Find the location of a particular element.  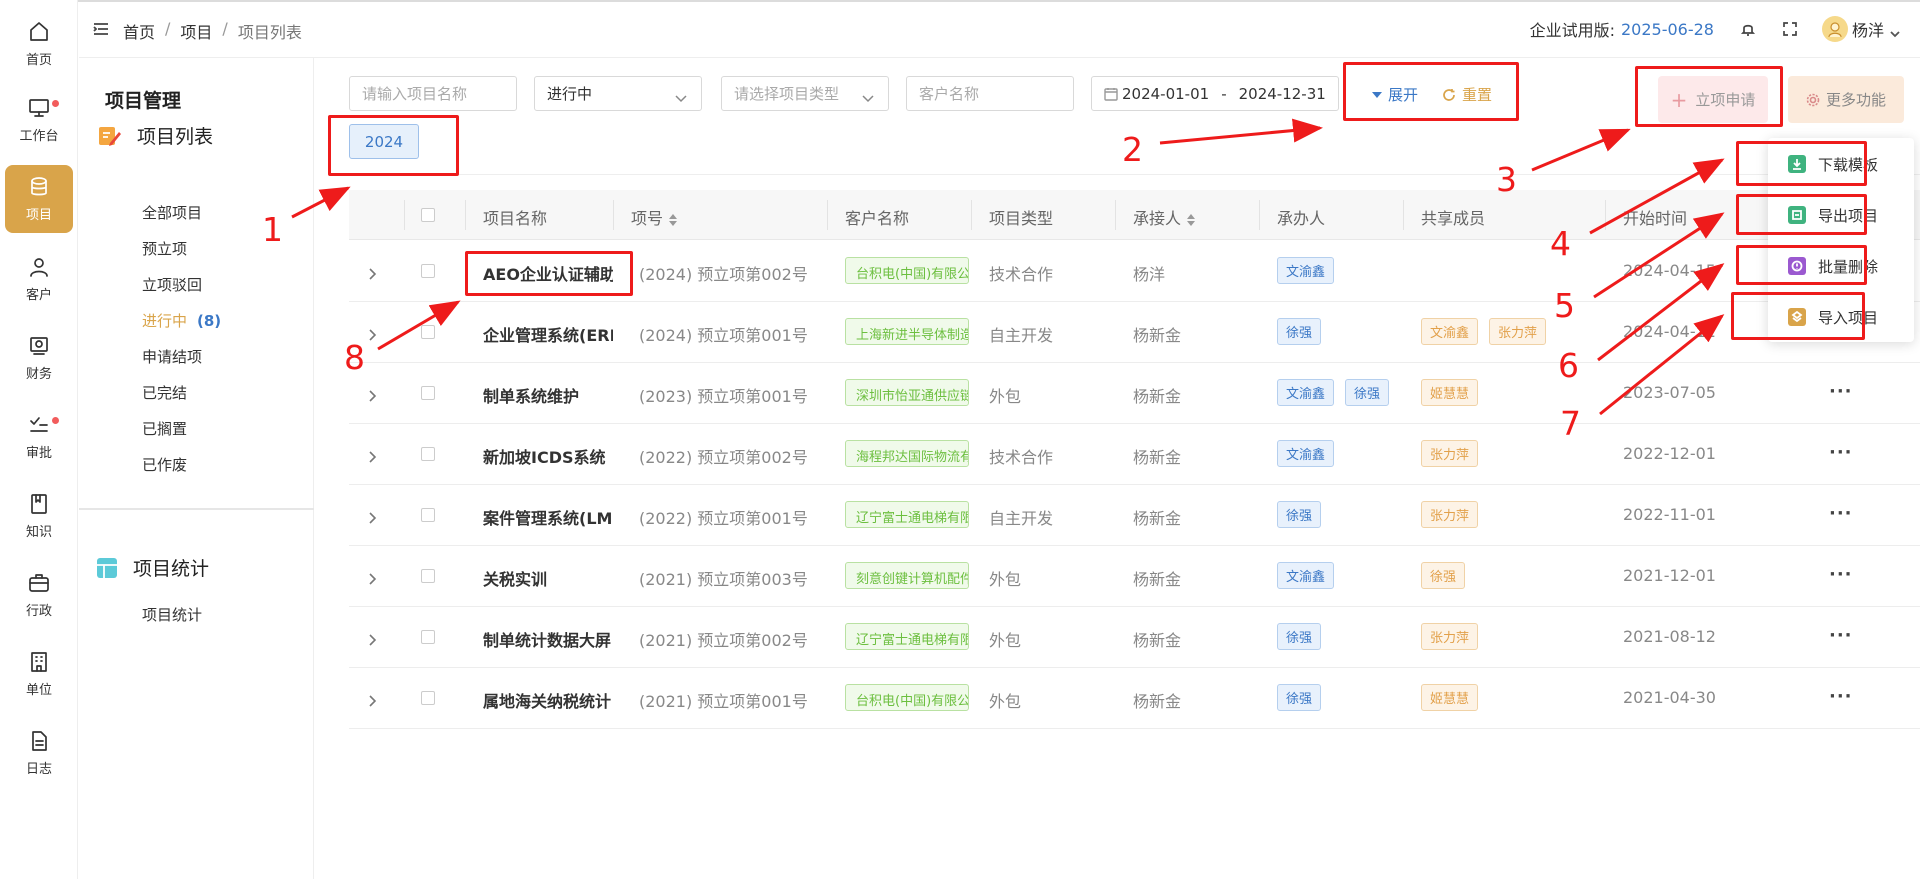

sidebar-item-finished: 已完结 is located at coordinates (164, 392).